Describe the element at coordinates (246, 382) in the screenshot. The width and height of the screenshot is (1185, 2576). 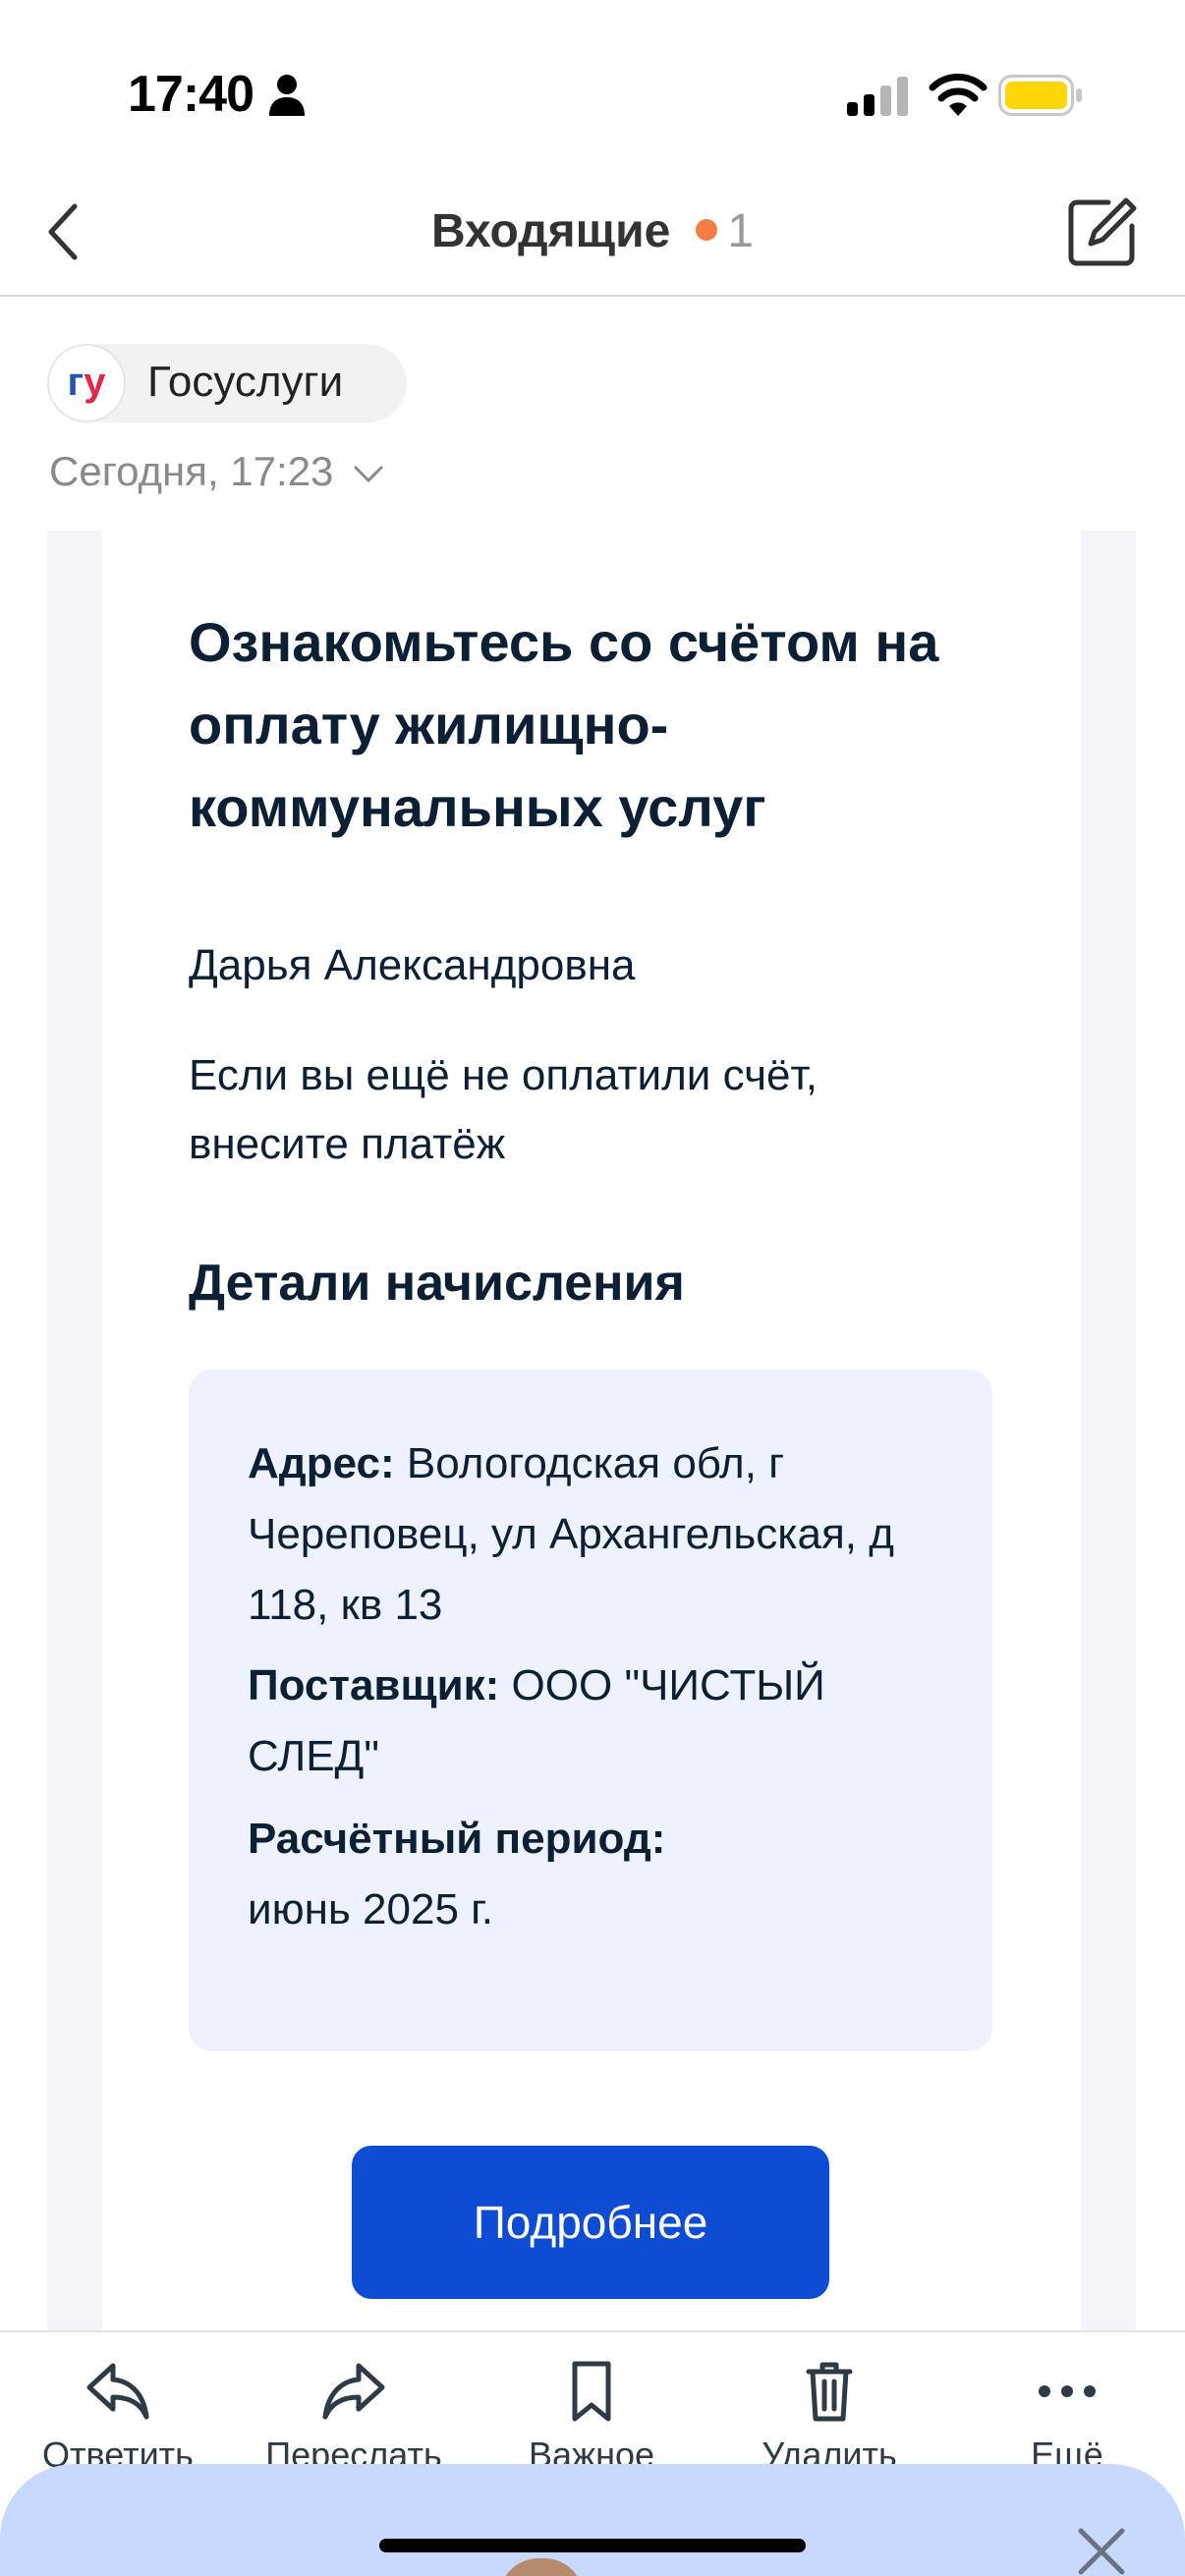
I see `sender-name: Госуслуги` at that location.